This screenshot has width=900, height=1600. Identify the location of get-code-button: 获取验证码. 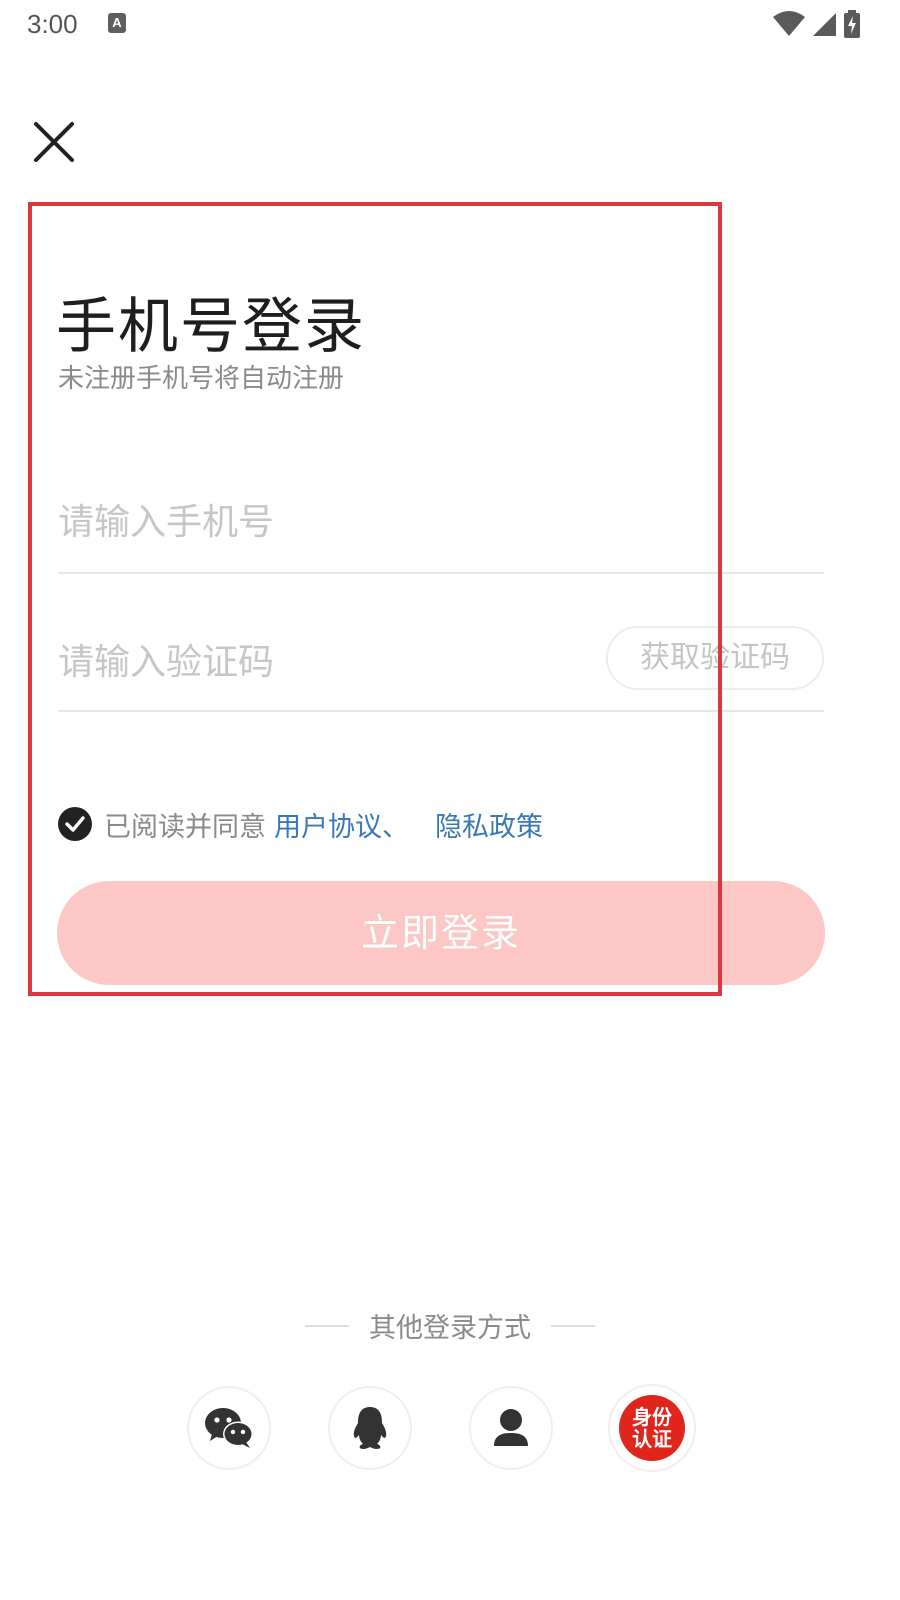
(715, 658).